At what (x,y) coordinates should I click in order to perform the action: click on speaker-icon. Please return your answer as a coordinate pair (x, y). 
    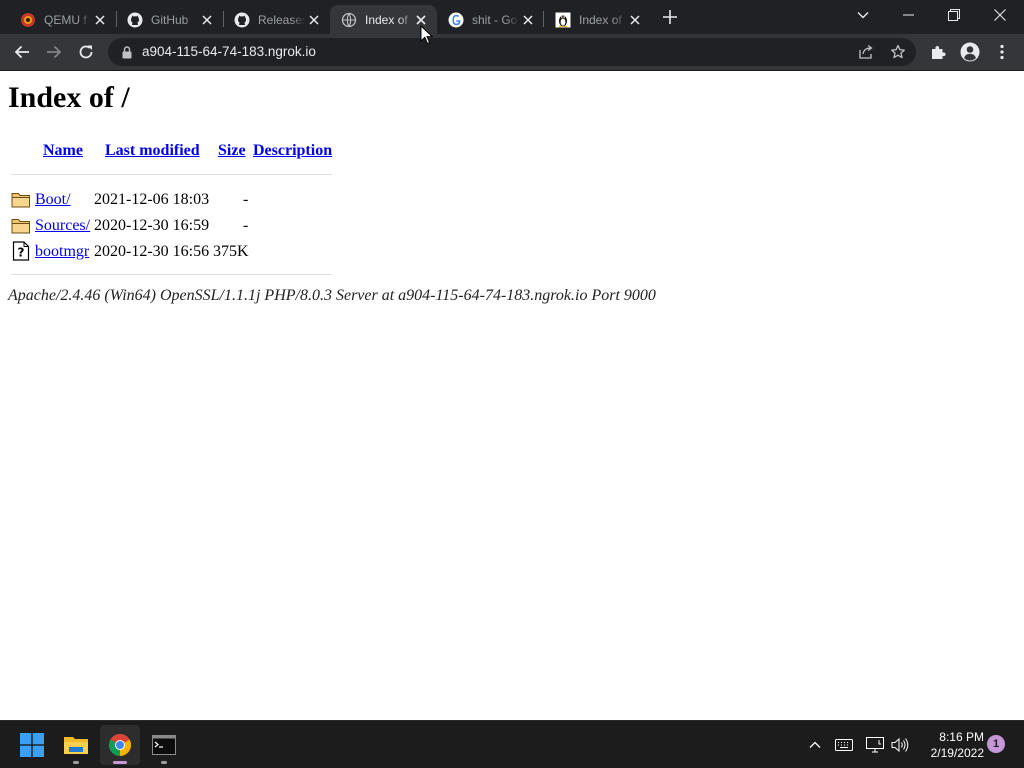
    Looking at the image, I should click on (900, 745).